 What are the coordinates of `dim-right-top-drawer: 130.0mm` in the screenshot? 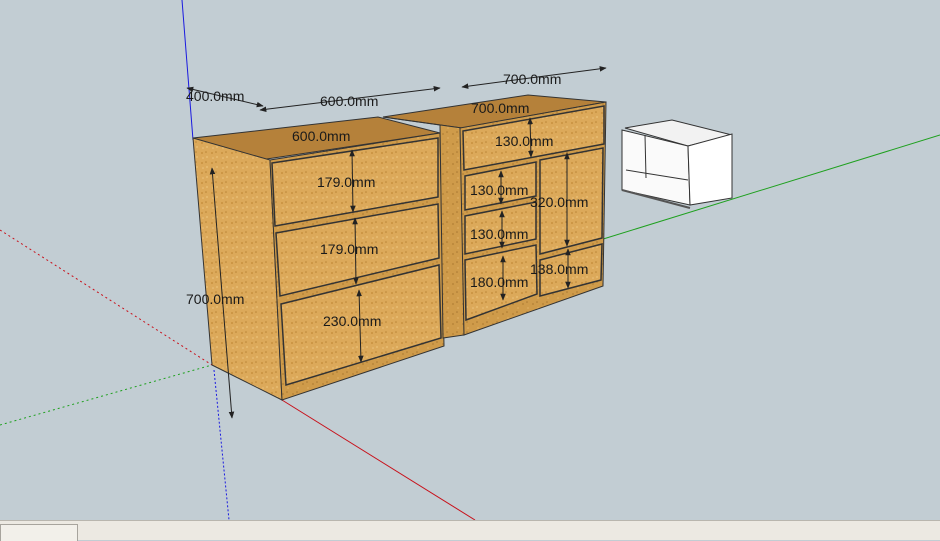 It's located at (524, 141).